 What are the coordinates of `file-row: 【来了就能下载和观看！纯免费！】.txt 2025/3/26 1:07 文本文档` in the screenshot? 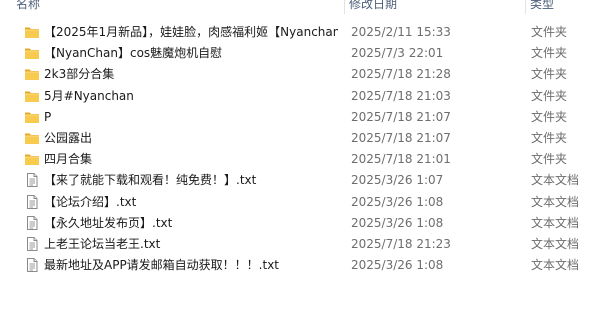 It's located at (301, 180).